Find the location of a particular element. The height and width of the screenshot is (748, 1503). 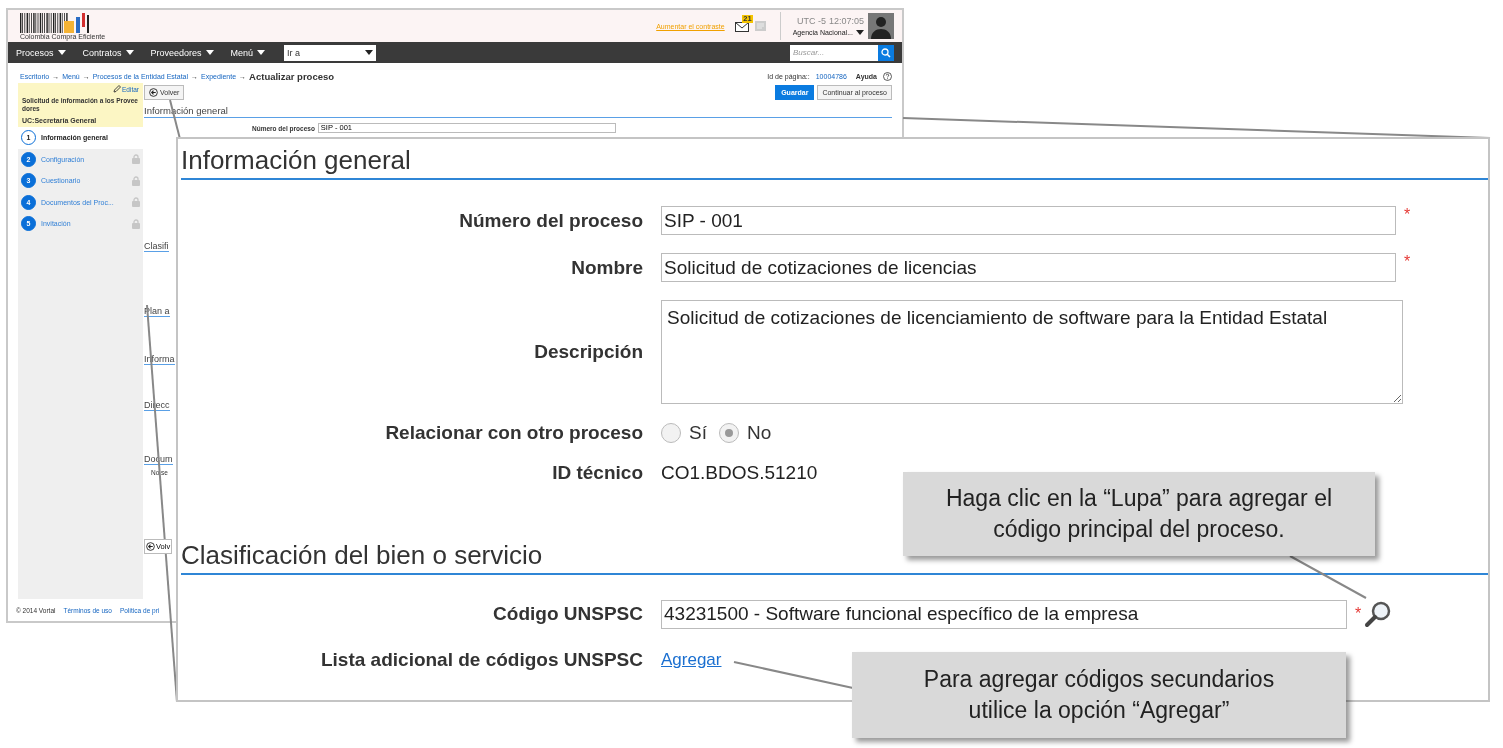

add-link: Agregar is located at coordinates (691, 659).